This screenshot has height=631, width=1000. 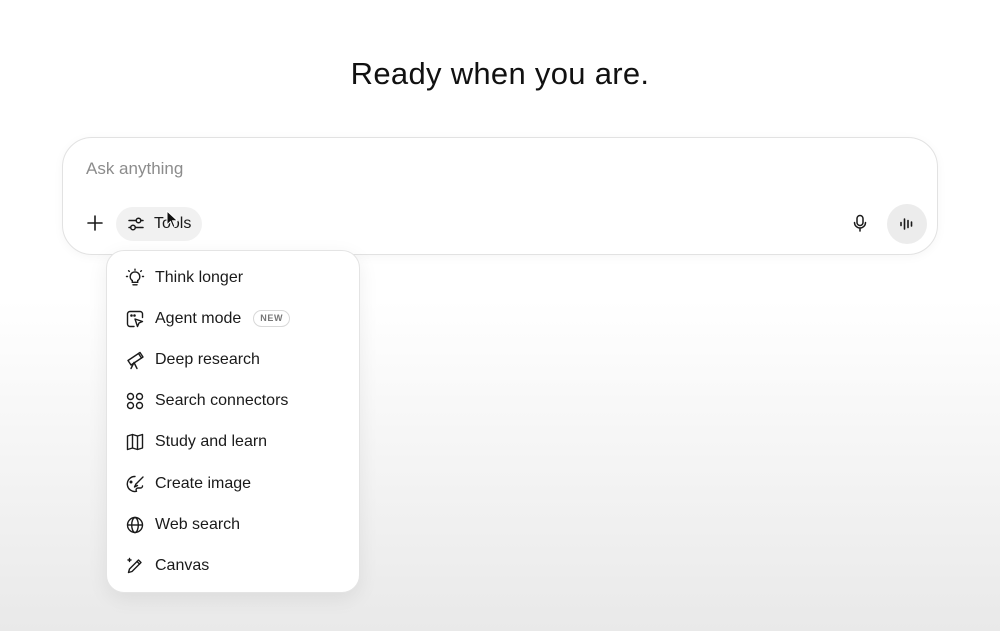 What do you see at coordinates (135, 484) in the screenshot?
I see `palette-icon` at bounding box center [135, 484].